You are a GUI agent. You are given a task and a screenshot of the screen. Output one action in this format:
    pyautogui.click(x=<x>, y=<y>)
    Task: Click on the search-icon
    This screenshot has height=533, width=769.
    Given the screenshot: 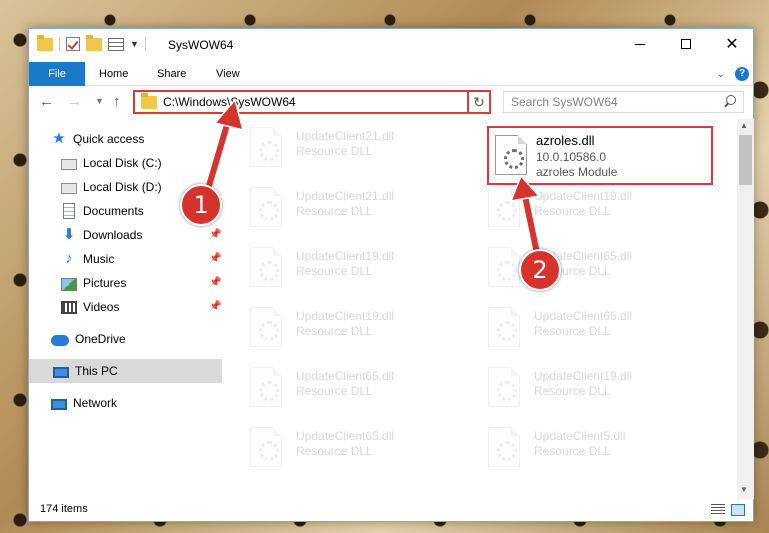 What is the action you would take?
    pyautogui.click(x=730, y=102)
    